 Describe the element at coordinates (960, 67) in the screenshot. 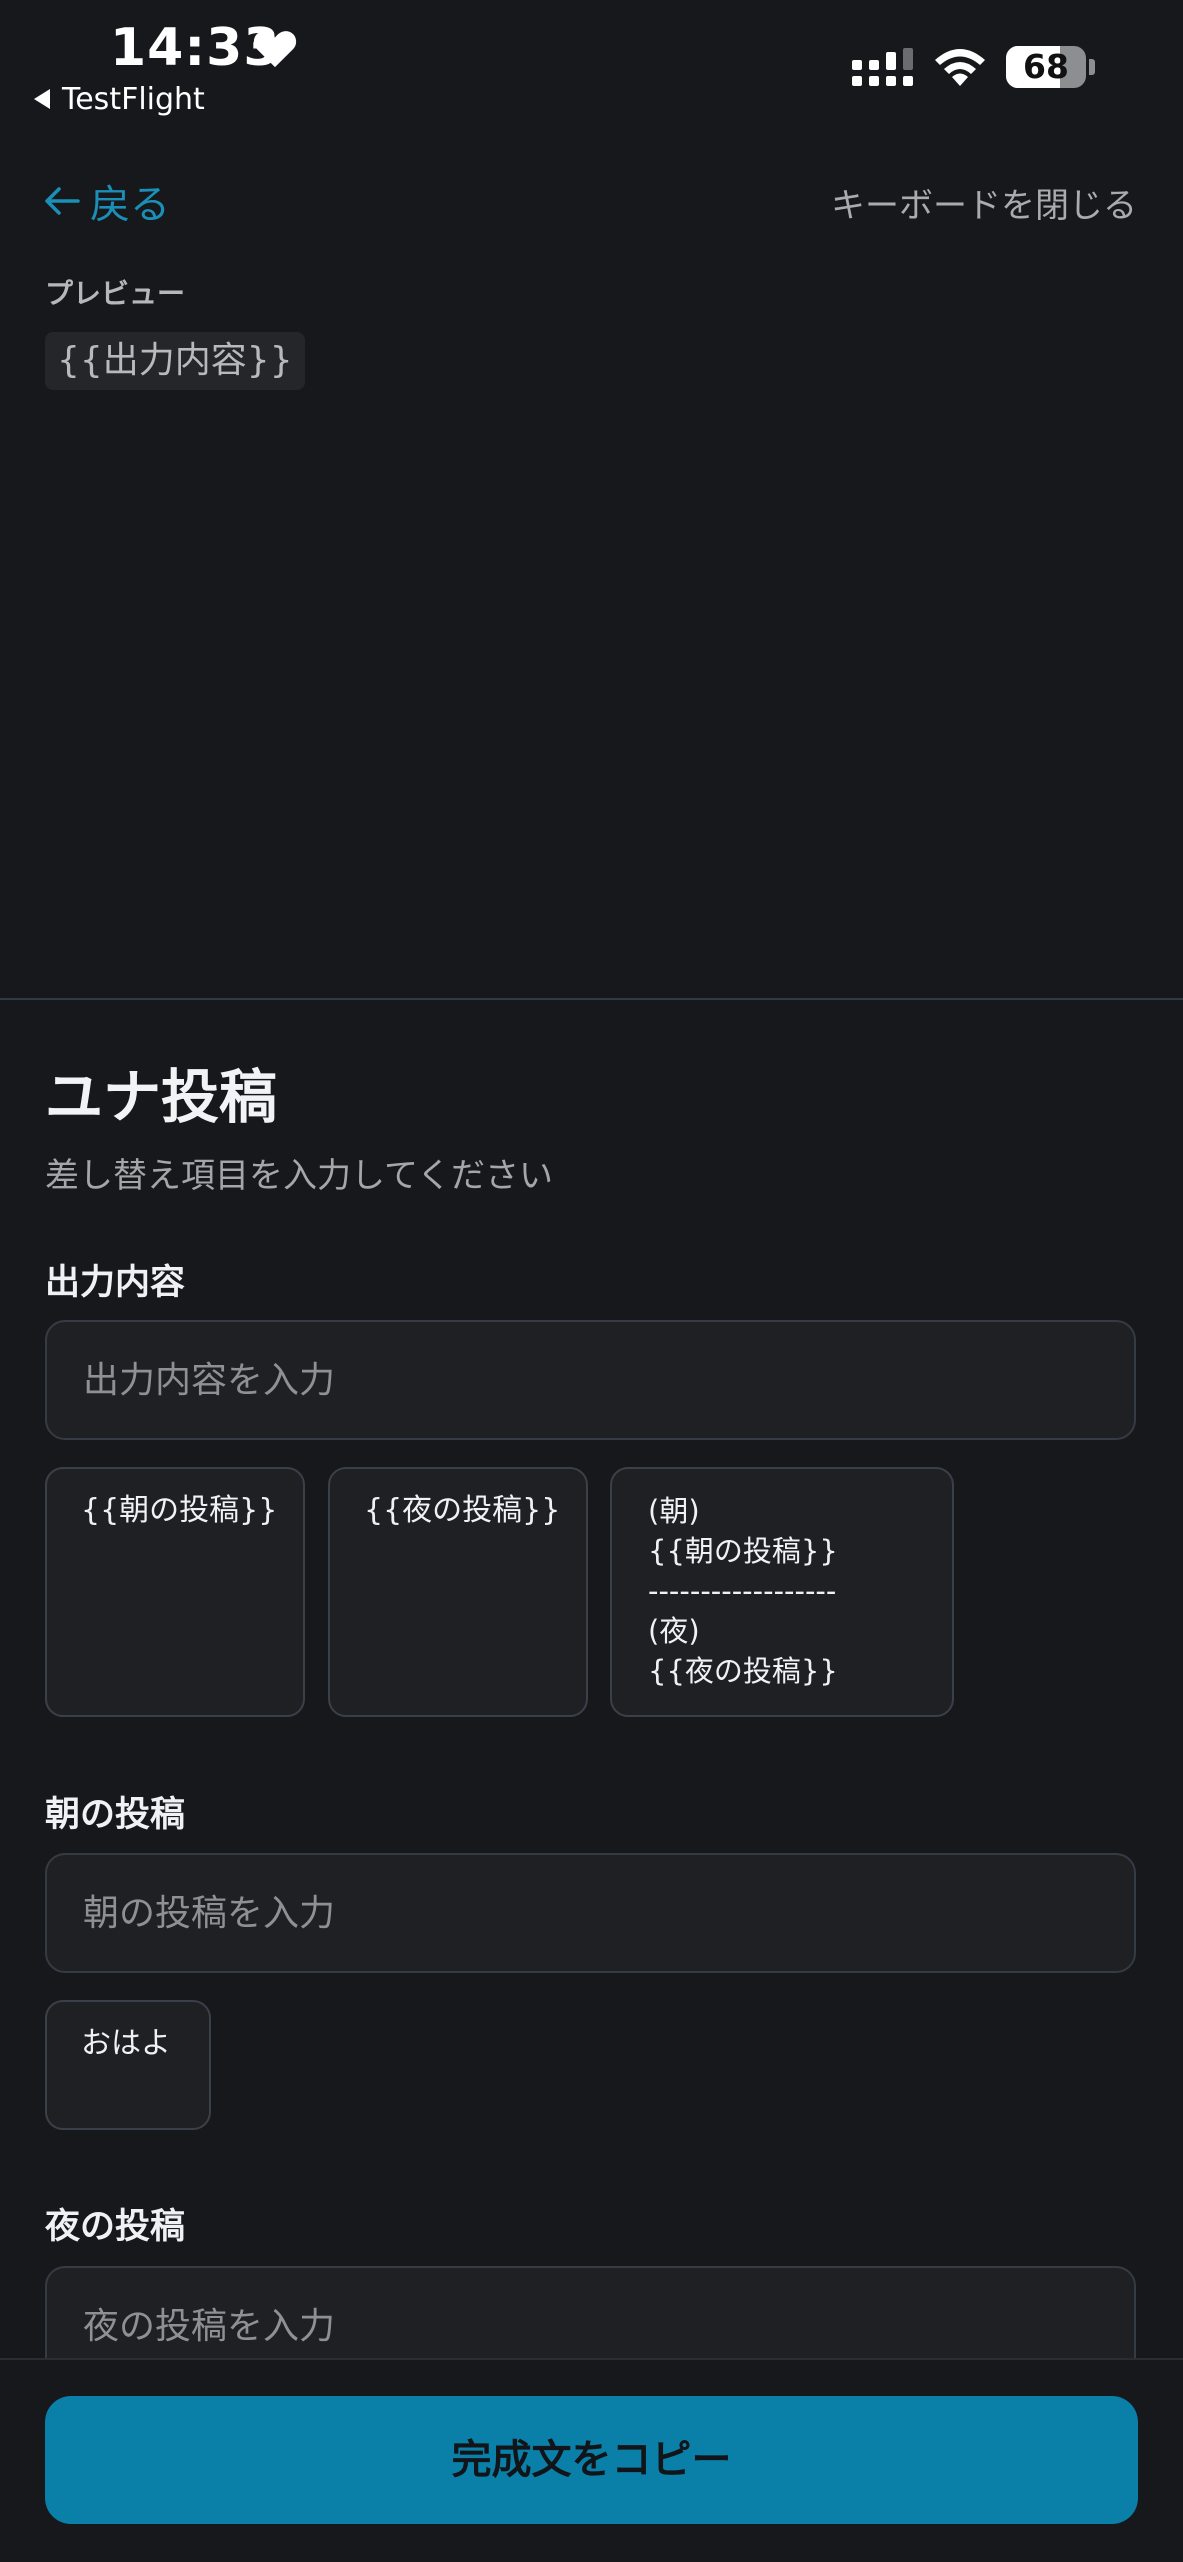

I see `wifi-icon` at that location.